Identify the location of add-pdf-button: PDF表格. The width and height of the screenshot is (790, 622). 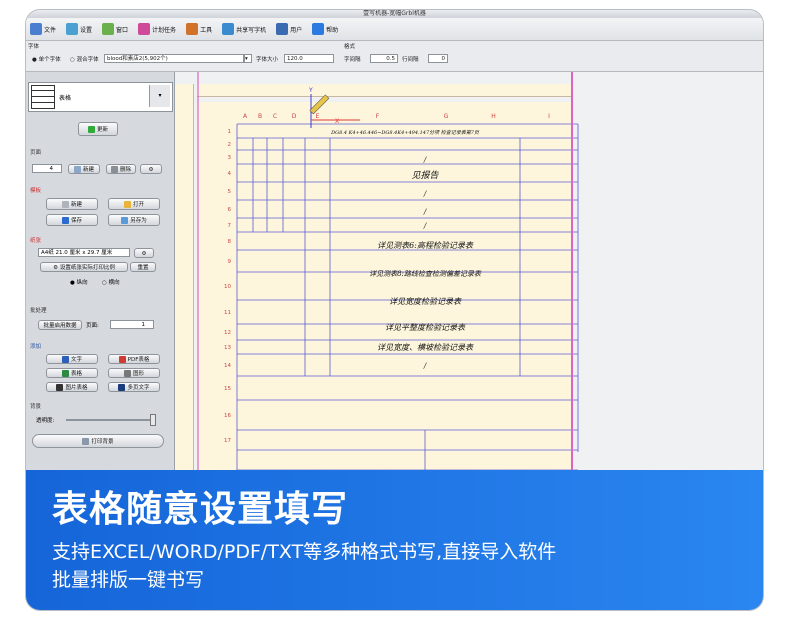
(134, 359).